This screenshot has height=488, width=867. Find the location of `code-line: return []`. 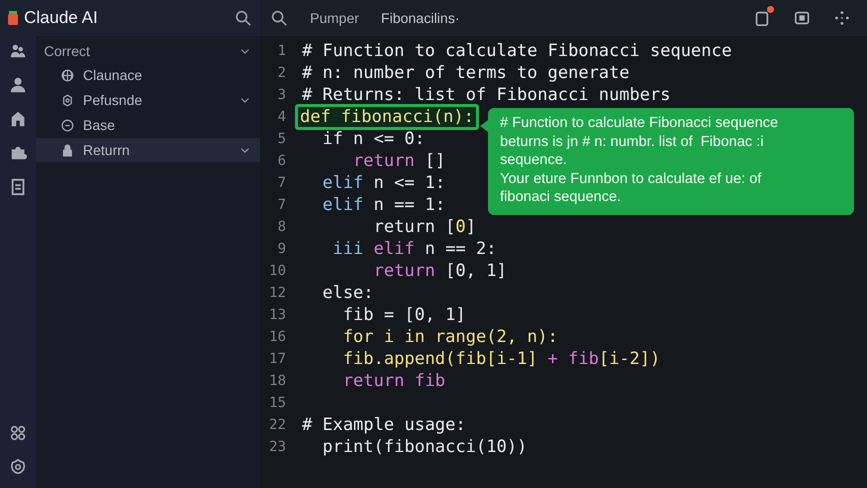

code-line: return [] is located at coordinates (399, 161).